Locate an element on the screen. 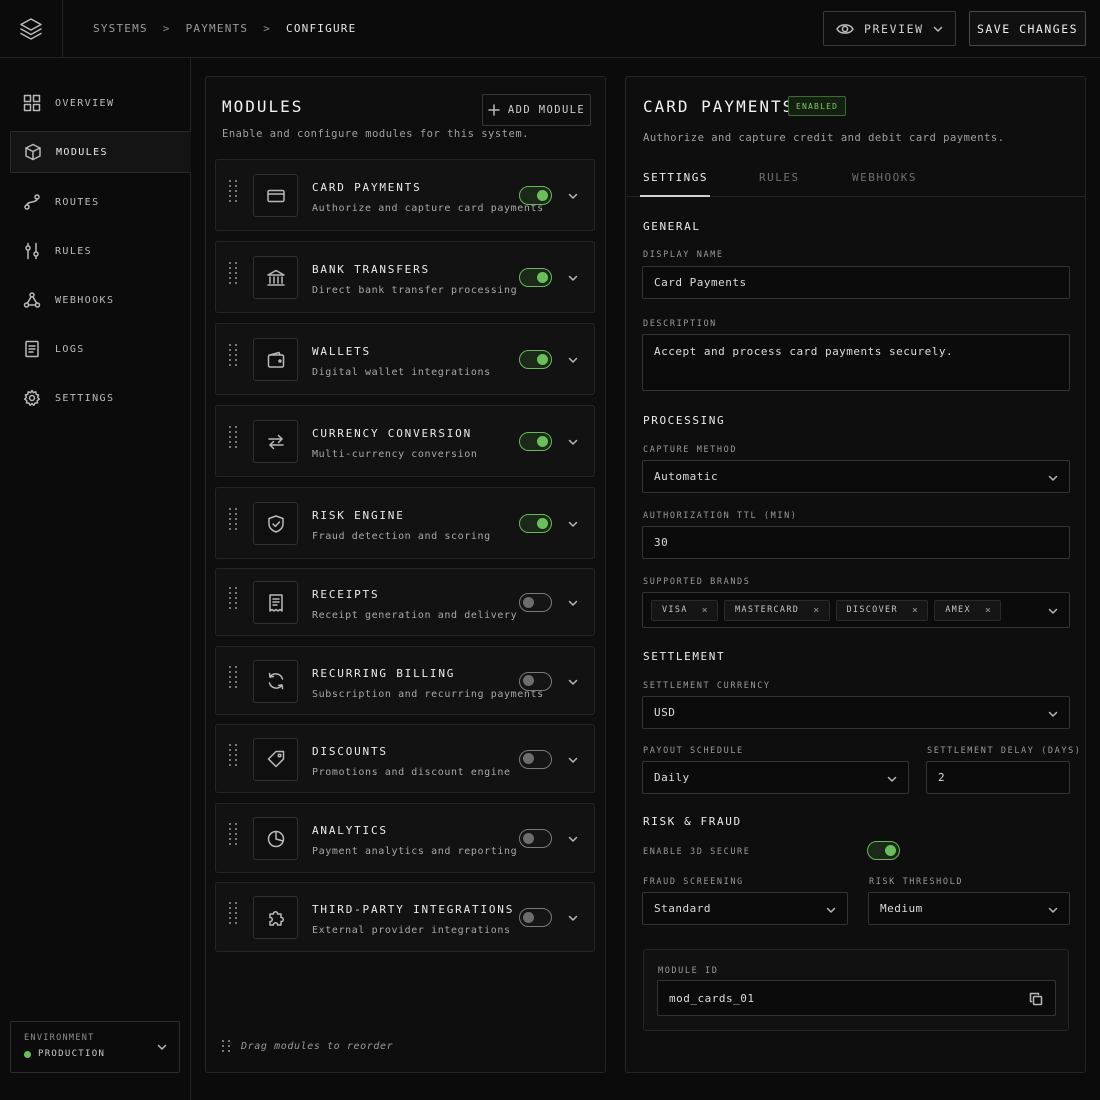 The image size is (1100, 1100). save-changes-button: SAVE CHANGES is located at coordinates (1027, 28).